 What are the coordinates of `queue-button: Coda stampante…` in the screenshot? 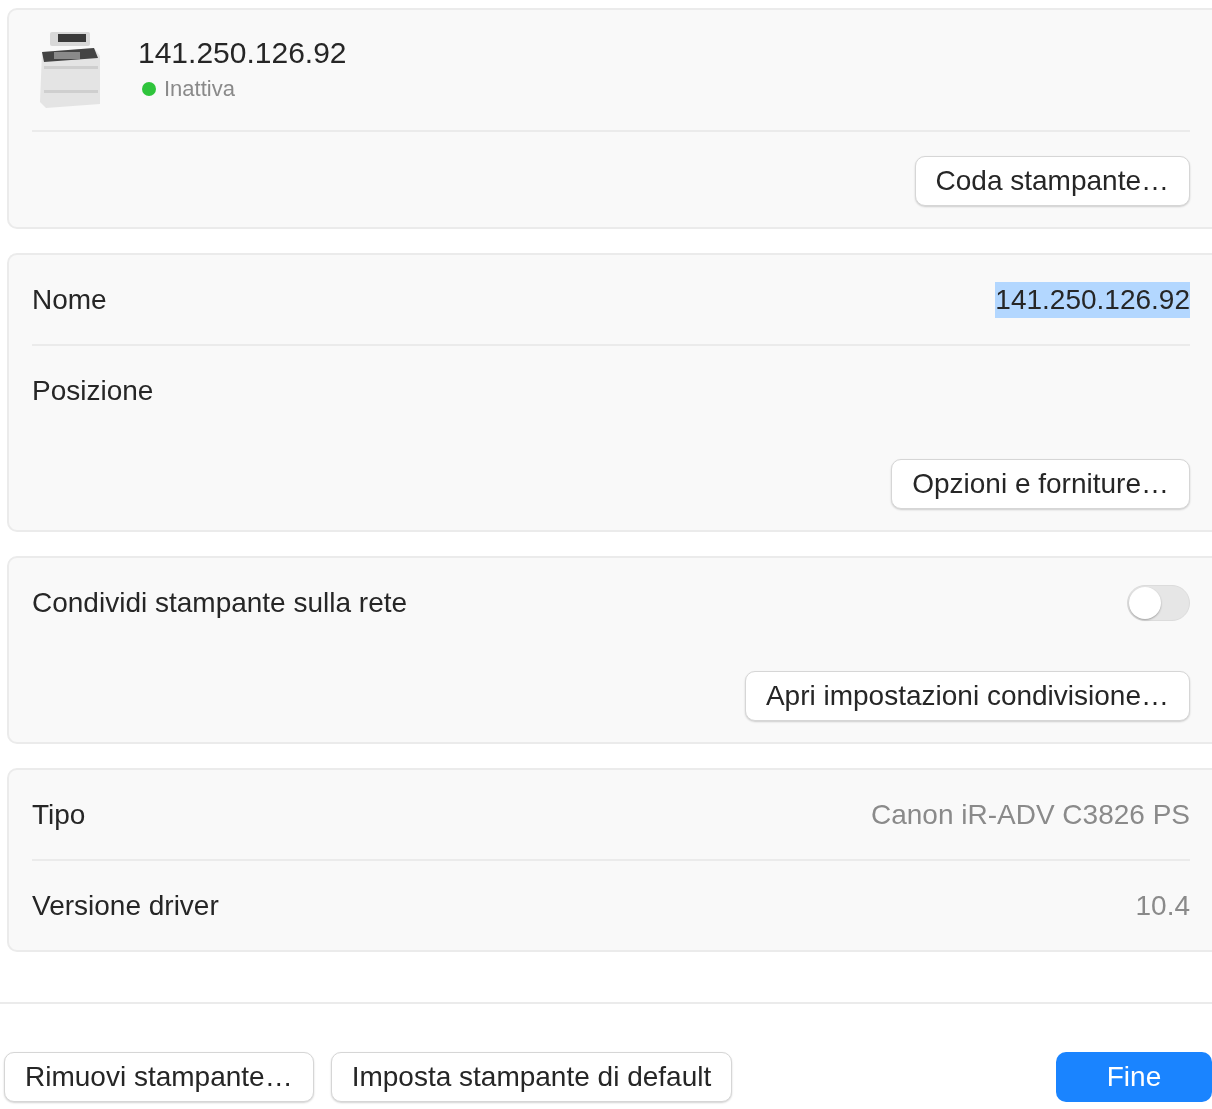 It's located at (1052, 181).